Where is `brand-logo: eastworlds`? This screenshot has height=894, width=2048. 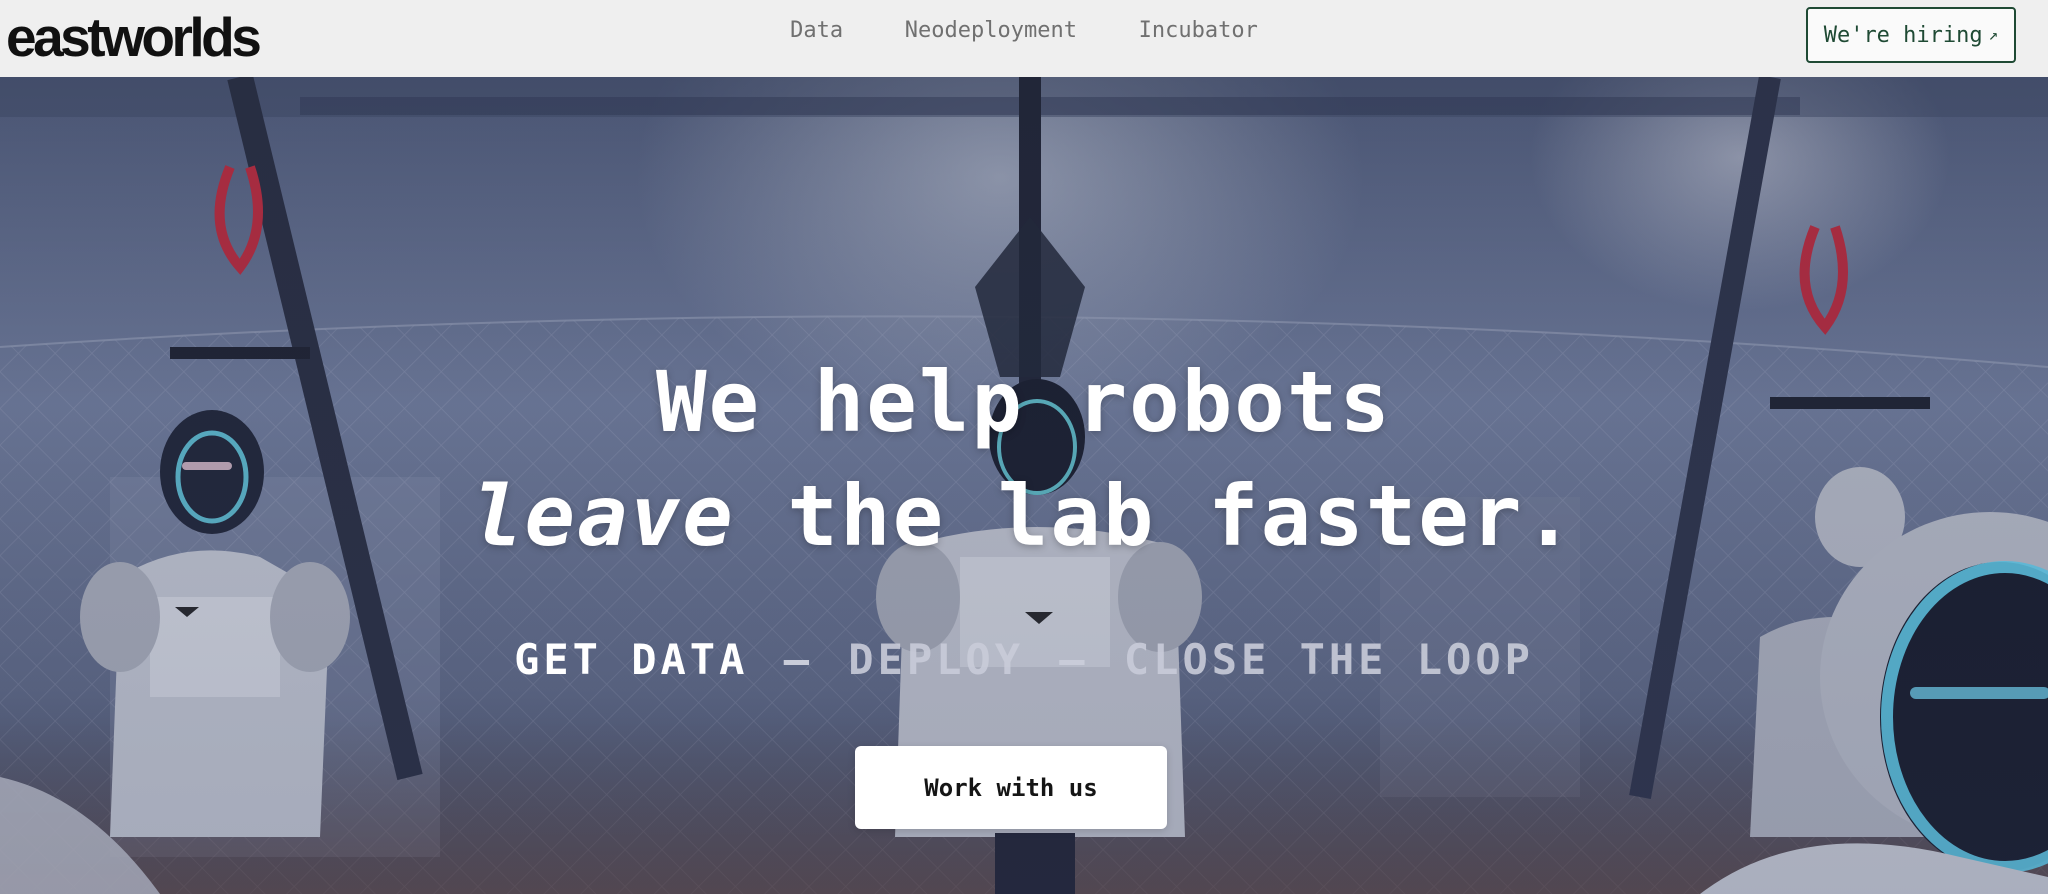 brand-logo: eastworlds is located at coordinates (134, 37).